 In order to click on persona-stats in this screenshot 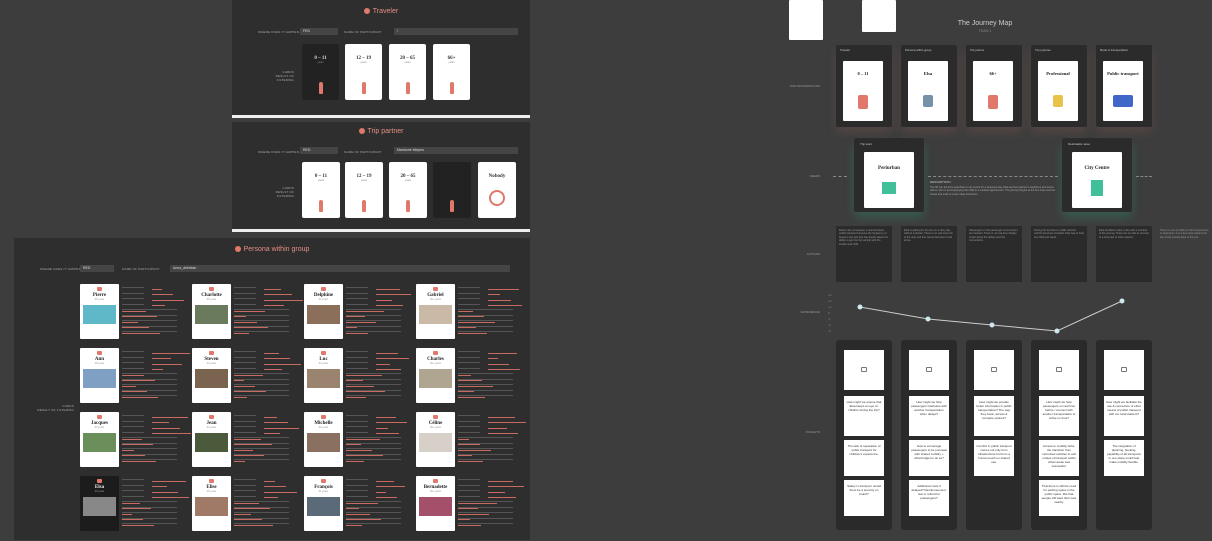, I will do `click(378, 311)`.